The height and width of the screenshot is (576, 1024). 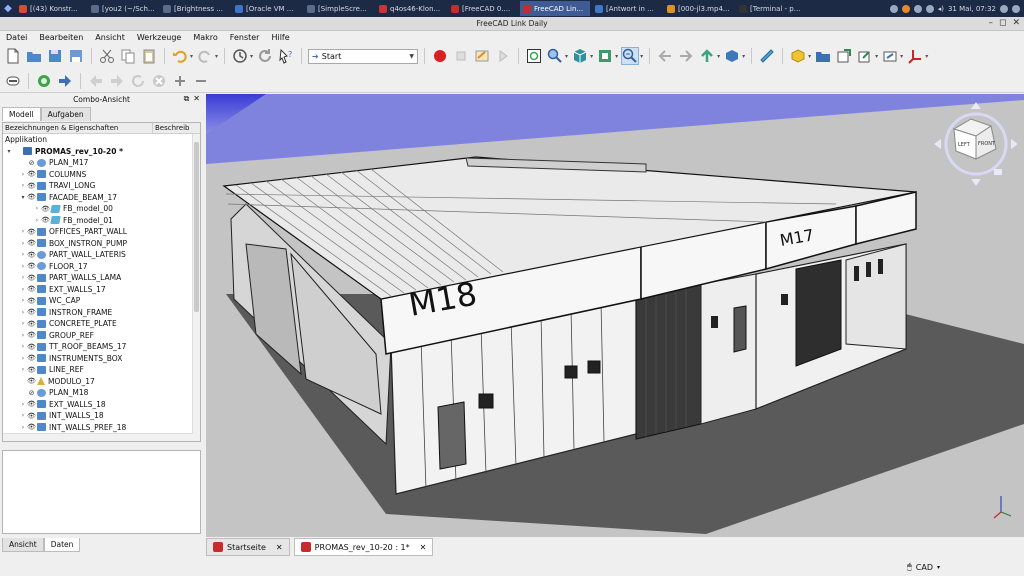 What do you see at coordinates (110, 37) in the screenshot?
I see `menu-ansicht: Ansicht` at bounding box center [110, 37].